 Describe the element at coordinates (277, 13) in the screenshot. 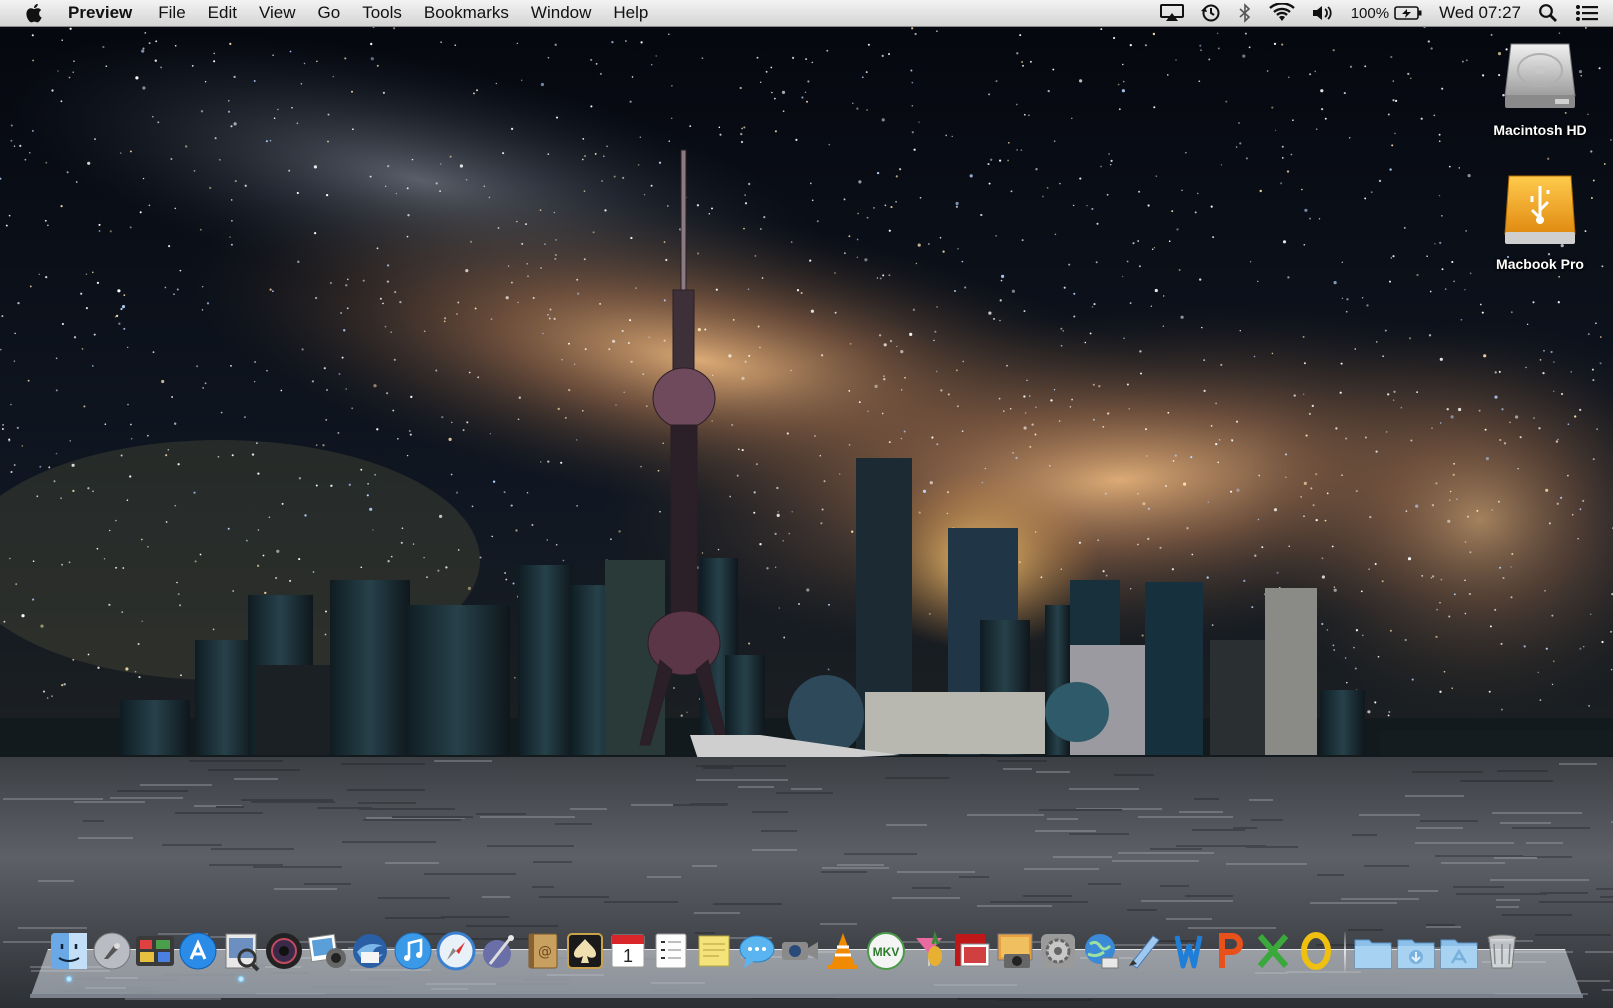

I see `menu-view: View` at that location.